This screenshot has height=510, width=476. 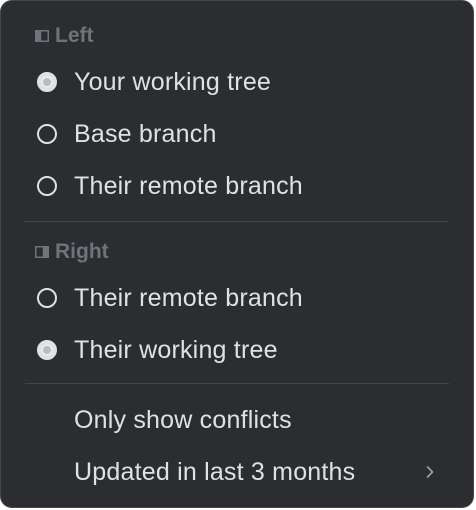 What do you see at coordinates (215, 471) in the screenshot?
I see `updated-label: Updated in last 3 months` at bounding box center [215, 471].